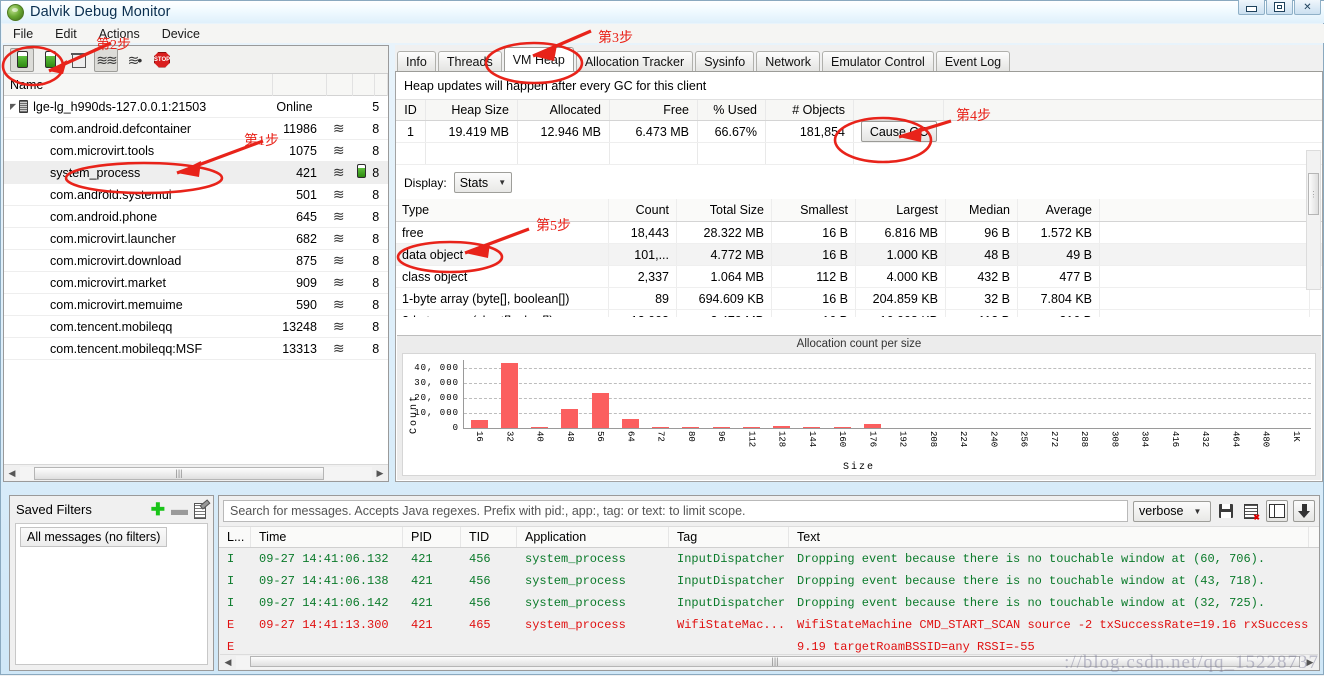 The image size is (1324, 676). I want to click on menu-device: Device, so click(181, 34).